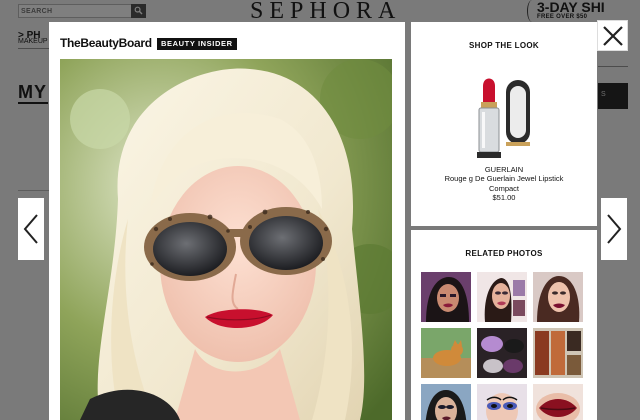 Image resolution: width=640 pixels, height=420 pixels. What do you see at coordinates (504, 169) in the screenshot?
I see `product-brand: GUERLAIN` at bounding box center [504, 169].